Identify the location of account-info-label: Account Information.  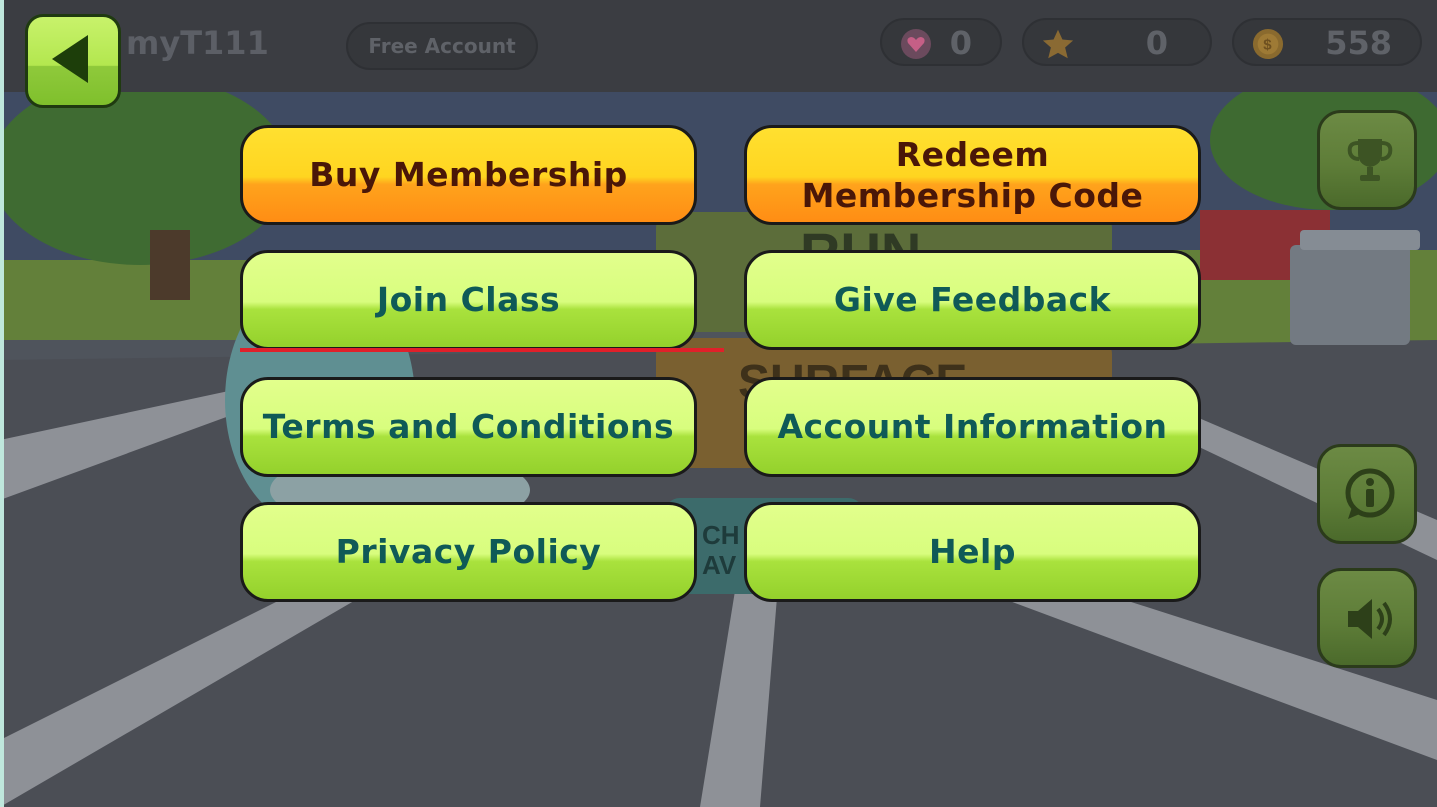
(972, 427).